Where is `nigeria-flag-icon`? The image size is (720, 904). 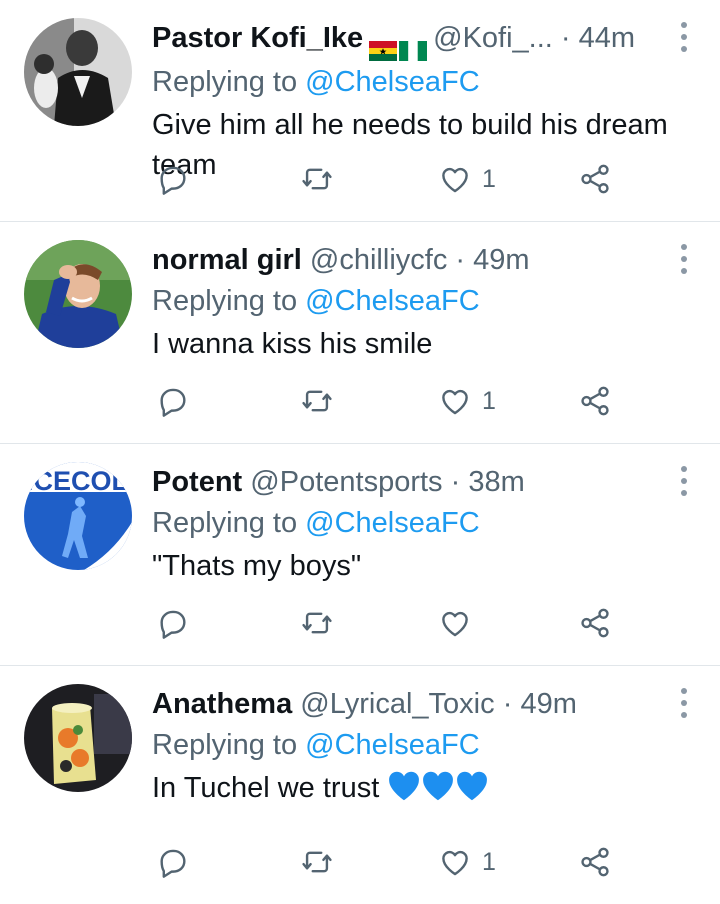 nigeria-flag-icon is located at coordinates (413, 46).